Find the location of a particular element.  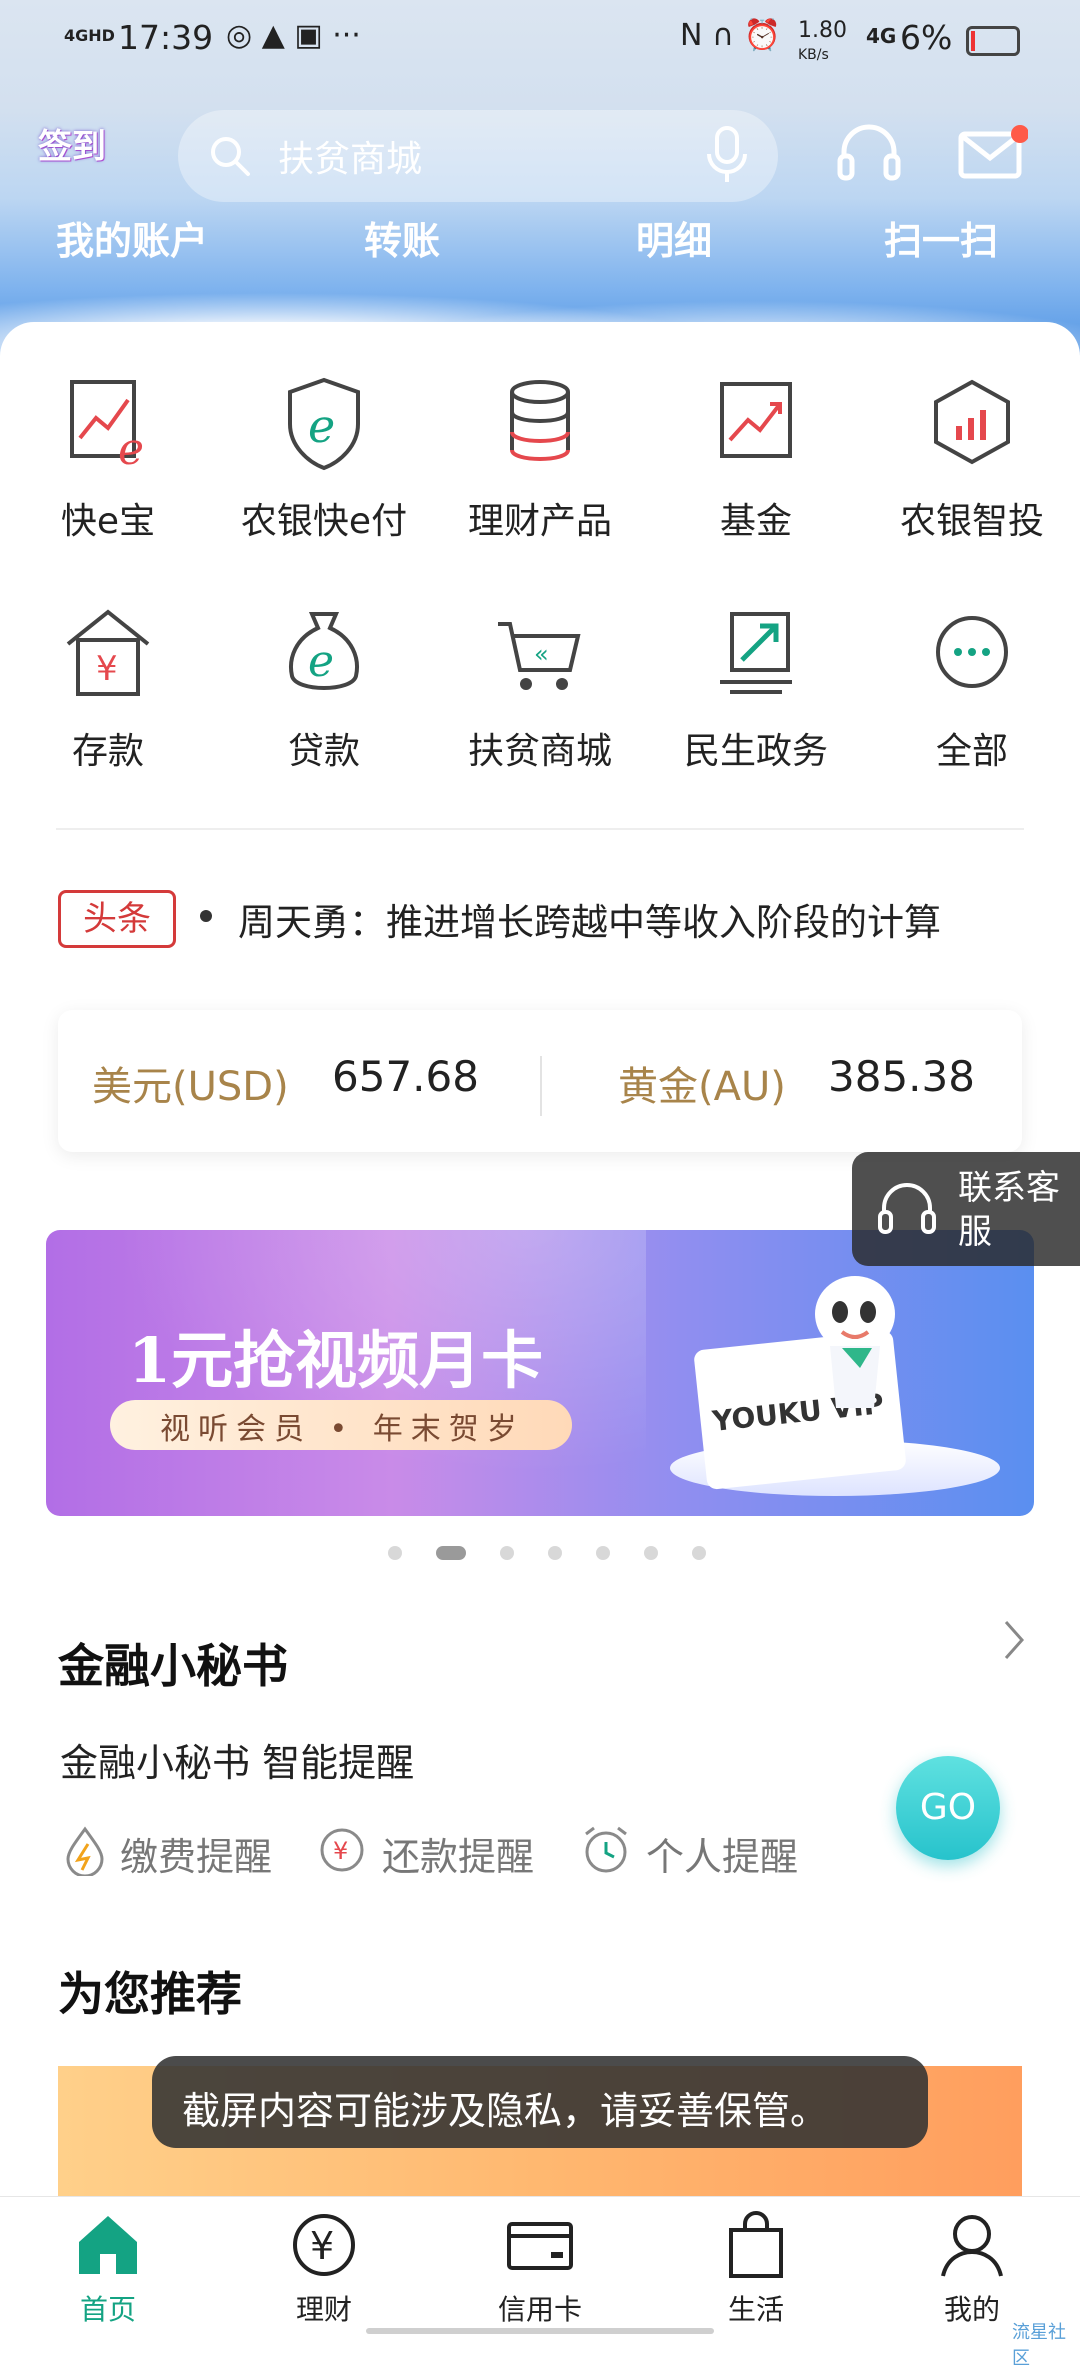

mascot-image is located at coordinates (855, 1342).